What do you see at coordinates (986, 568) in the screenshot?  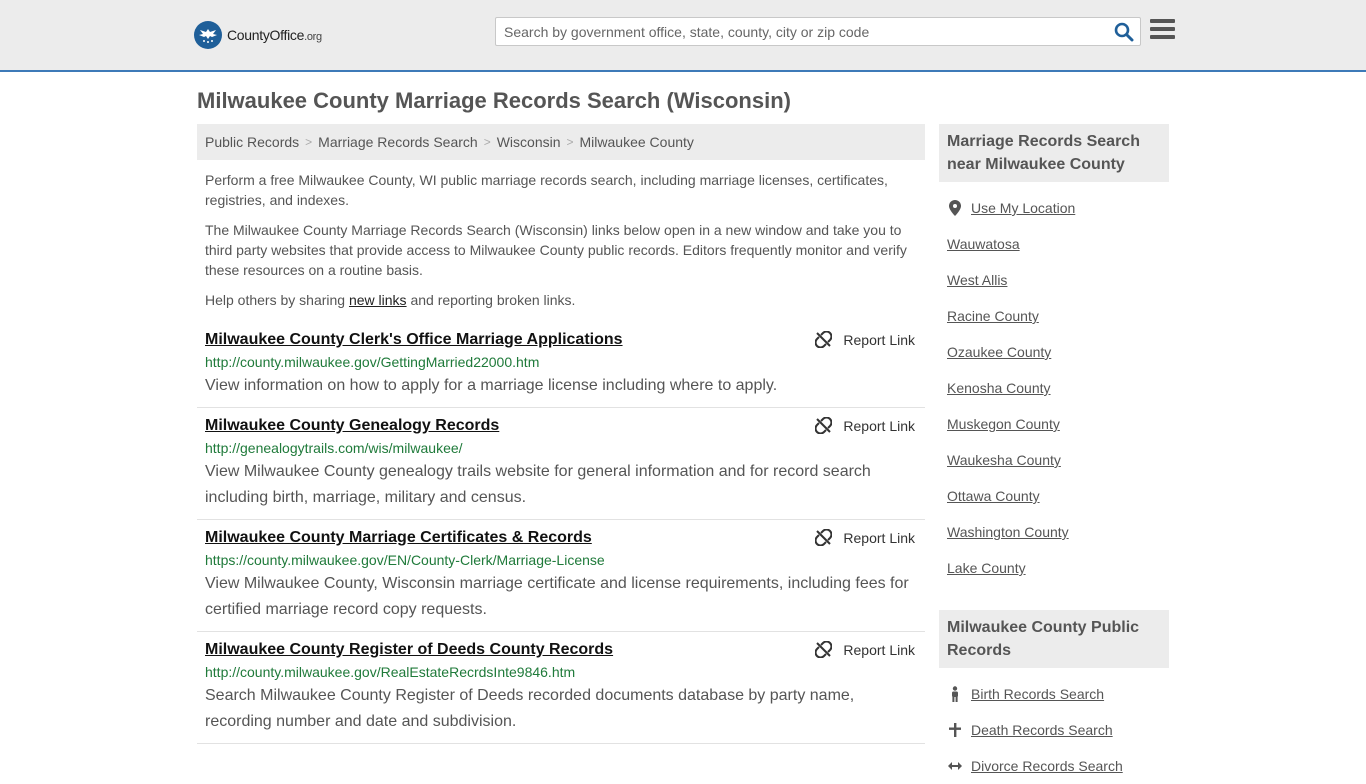 I see `nearby-link: Lake County` at bounding box center [986, 568].